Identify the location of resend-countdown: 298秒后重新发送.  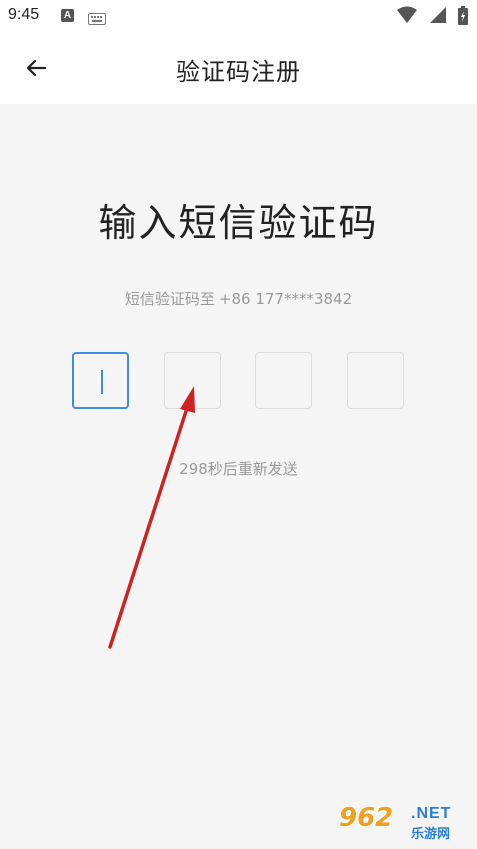
(238, 469).